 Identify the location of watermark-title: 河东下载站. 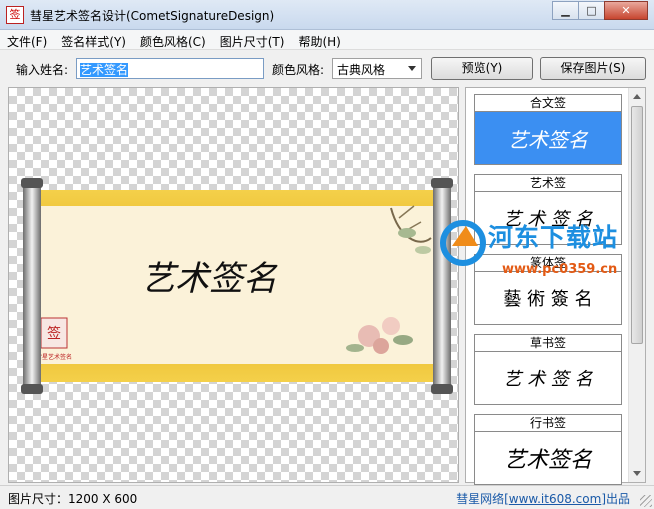
(553, 237).